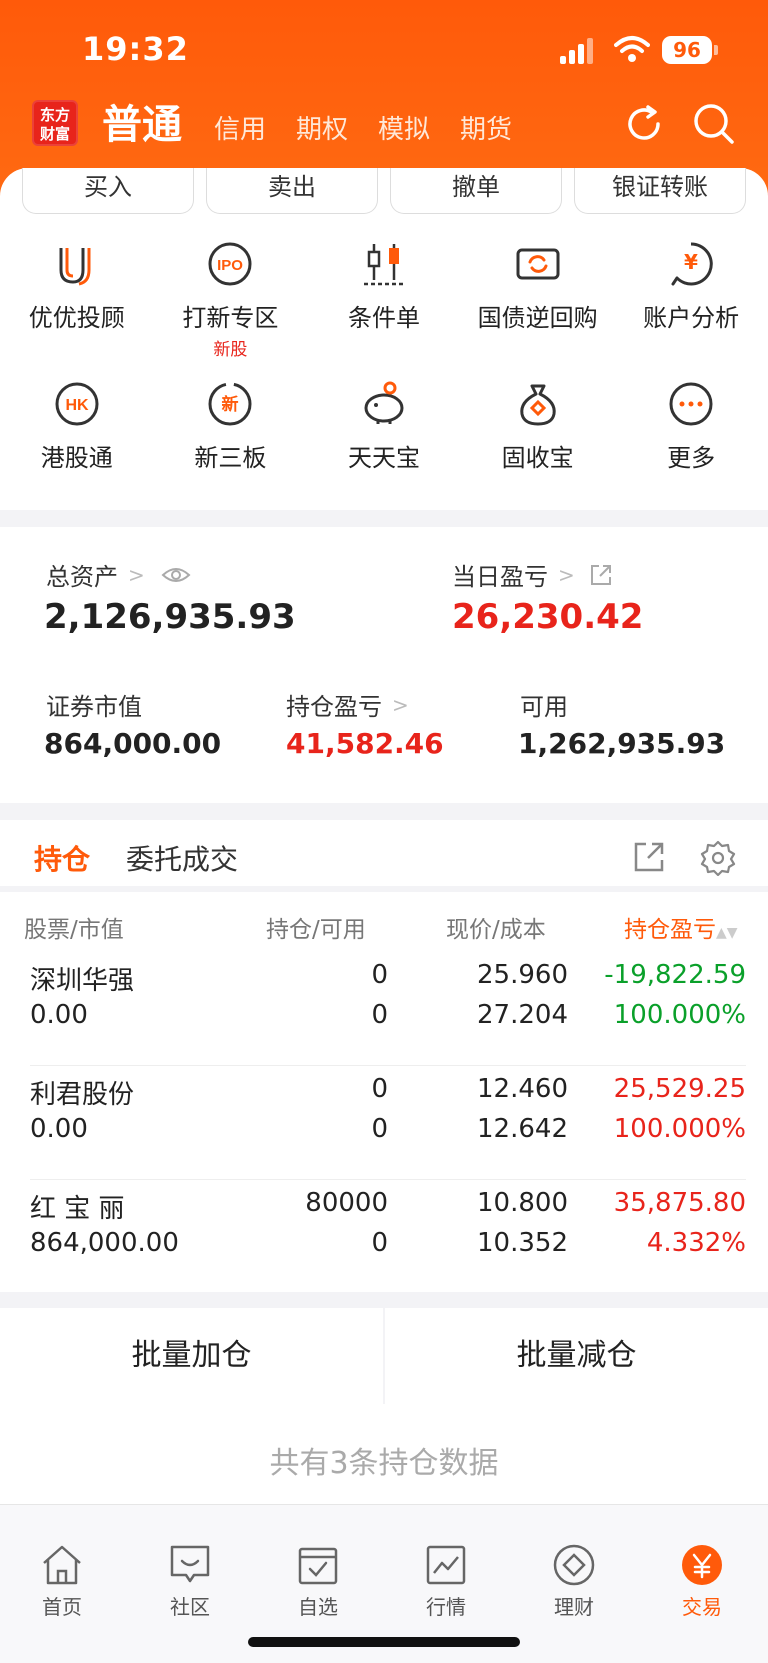  I want to click on gear-icon, so click(718, 858).